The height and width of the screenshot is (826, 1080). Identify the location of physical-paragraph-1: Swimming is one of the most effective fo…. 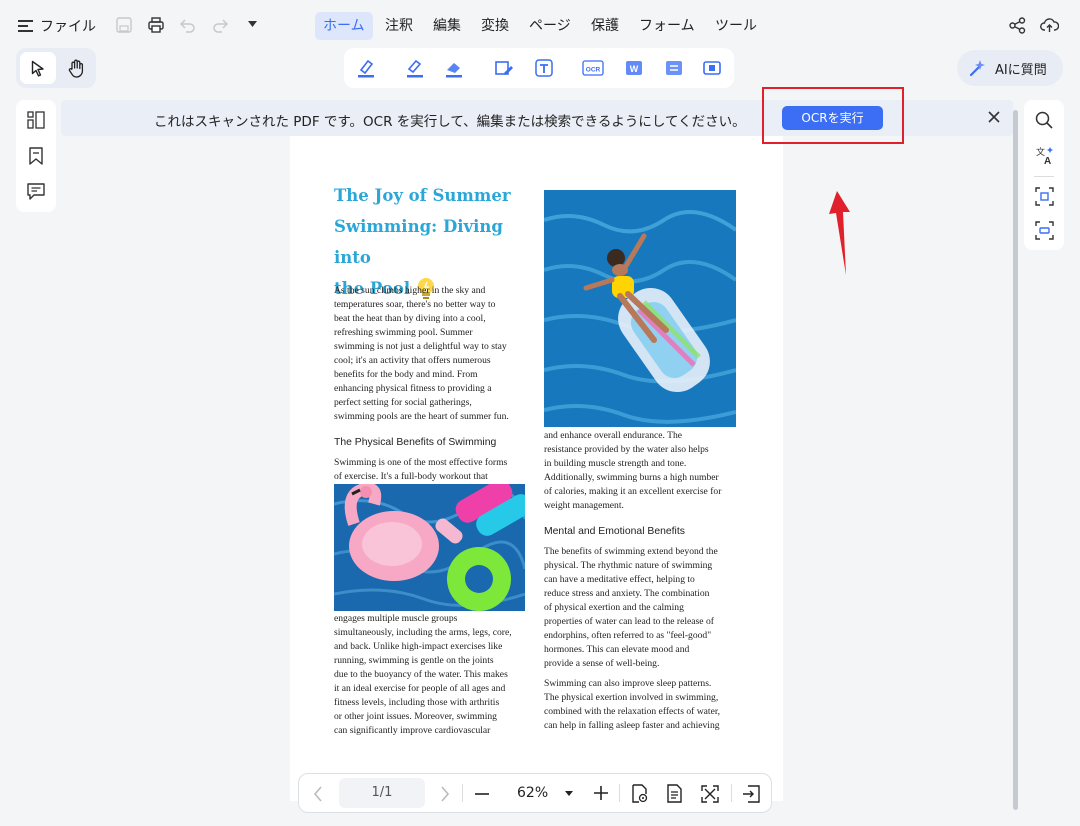
(421, 469).